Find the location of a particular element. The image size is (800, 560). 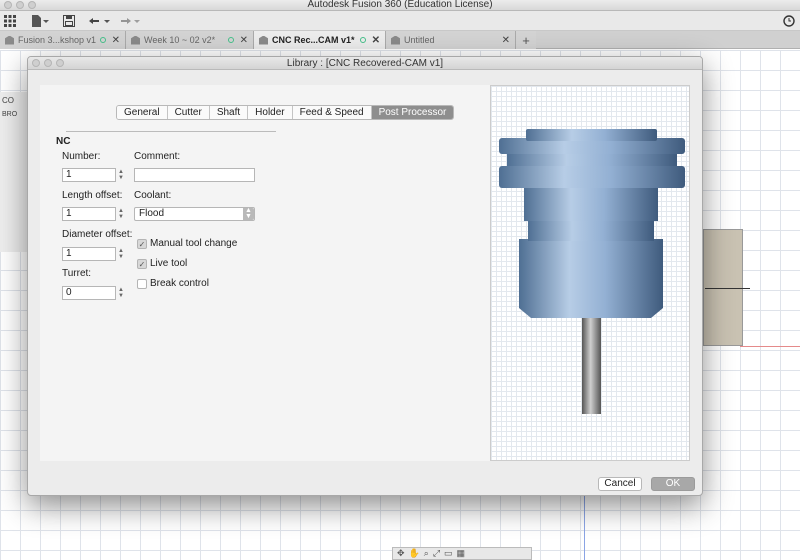

document-tab: Fusion 3...kshop v1 ✕ is located at coordinates (63, 40).